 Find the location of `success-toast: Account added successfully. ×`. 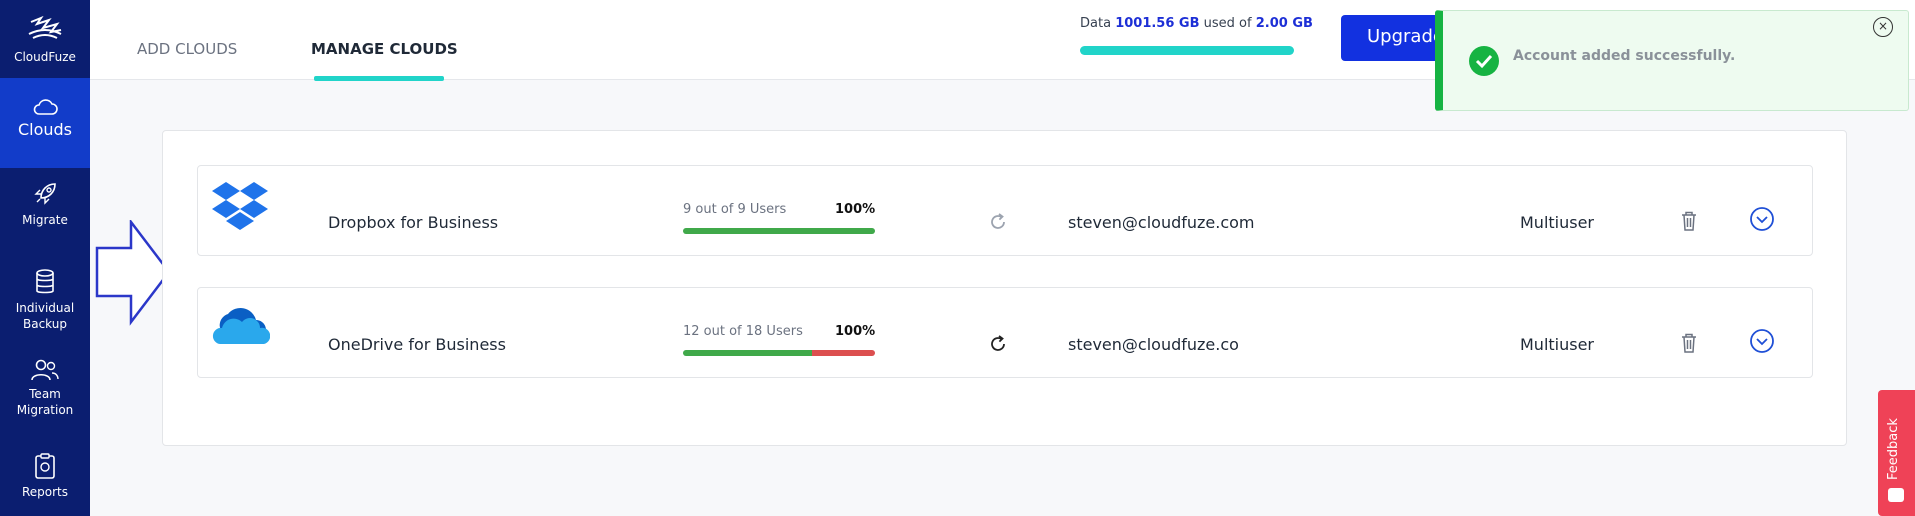

success-toast: Account added successfully. × is located at coordinates (1672, 60).